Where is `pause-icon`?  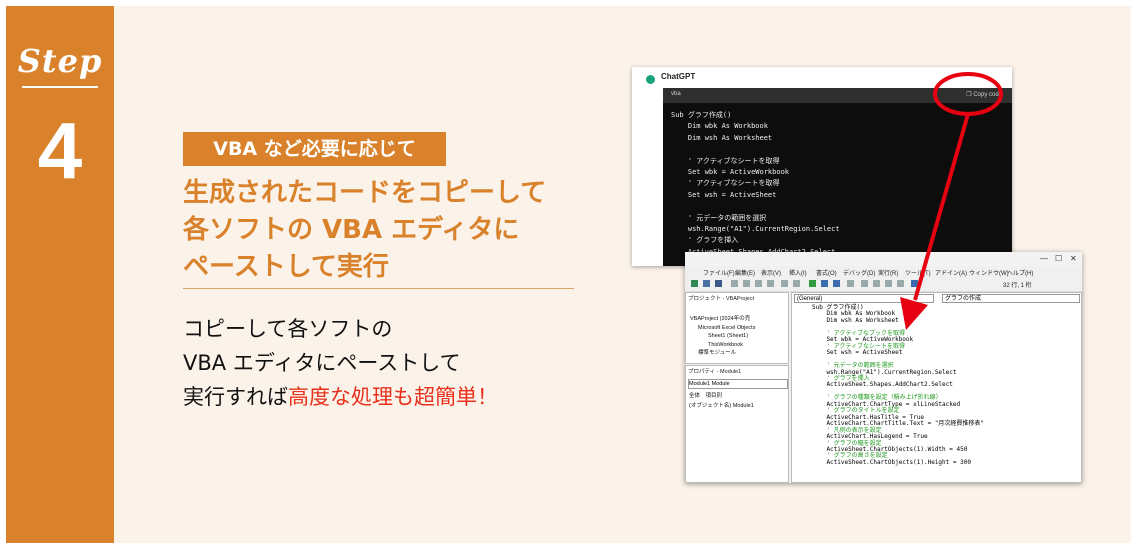 pause-icon is located at coordinates (824, 283).